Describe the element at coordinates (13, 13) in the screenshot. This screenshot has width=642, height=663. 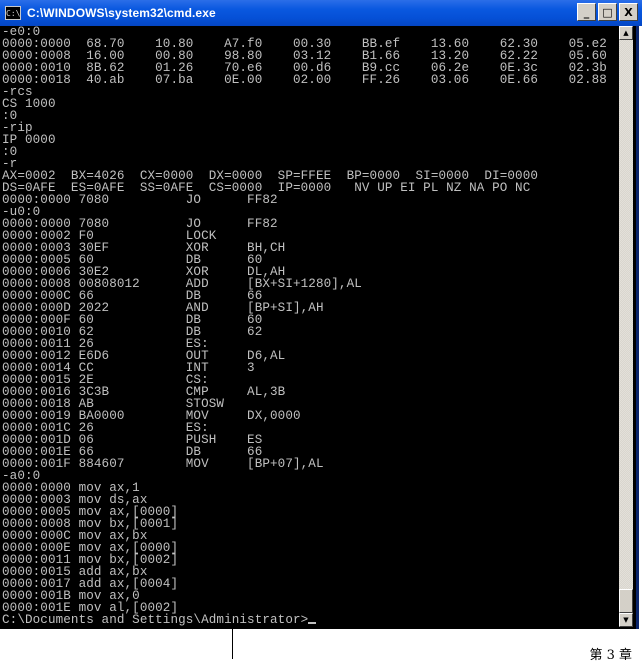
I see `cmd-icon: C:\` at that location.